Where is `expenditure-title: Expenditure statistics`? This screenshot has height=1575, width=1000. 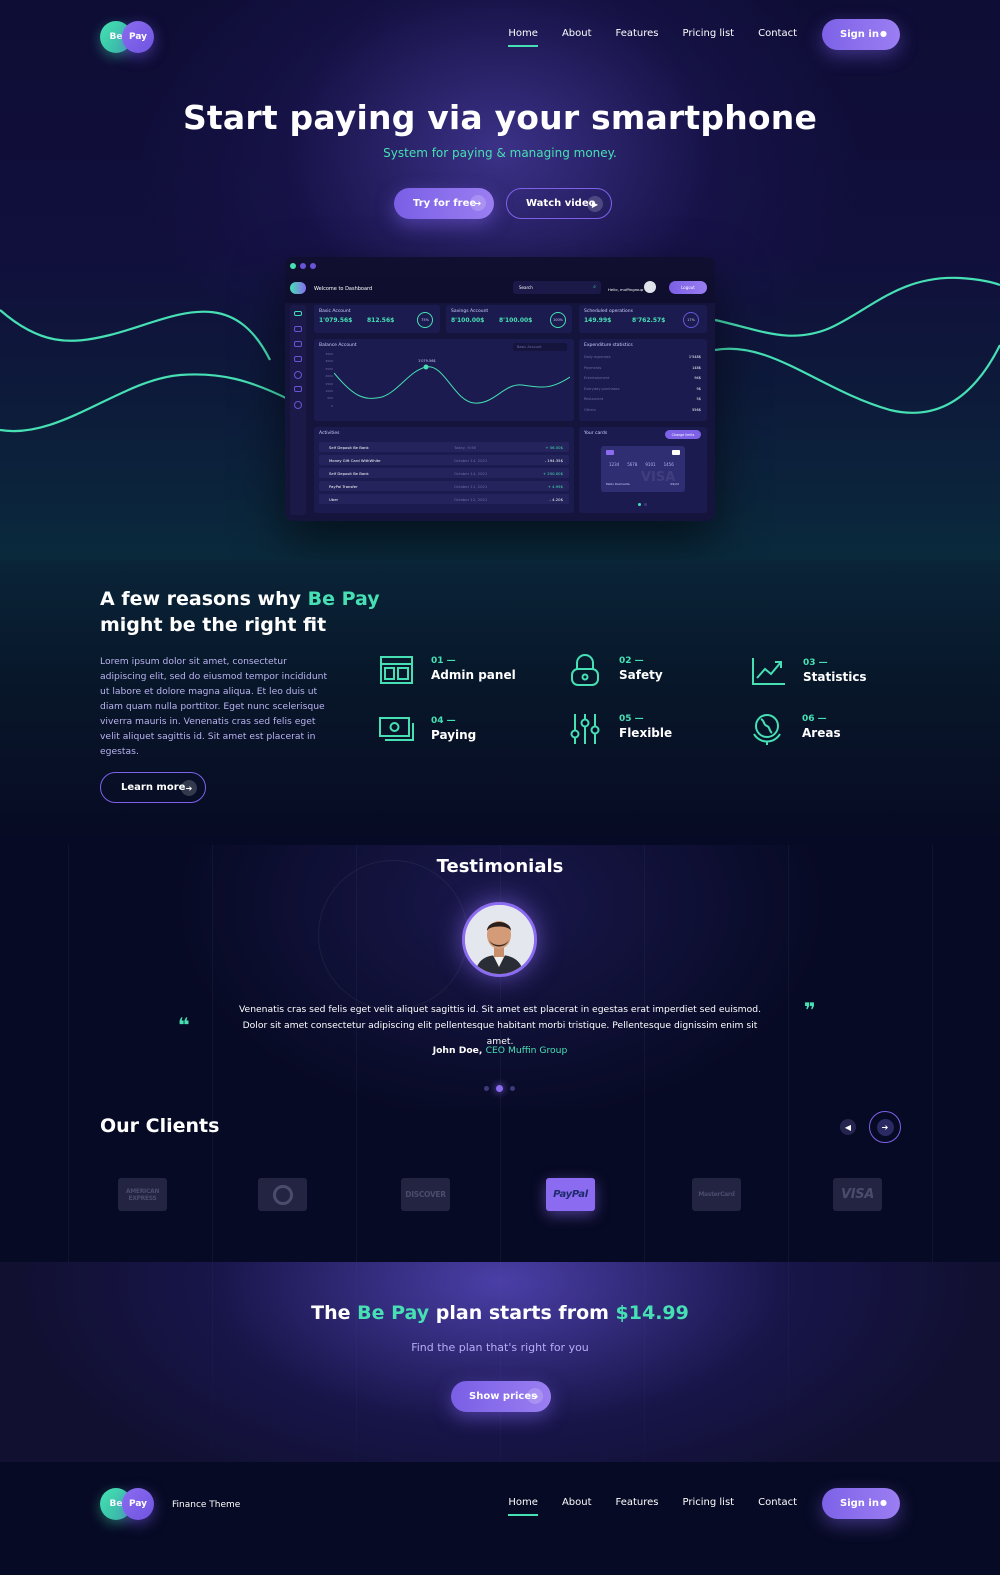 expenditure-title: Expenditure statistics is located at coordinates (608, 345).